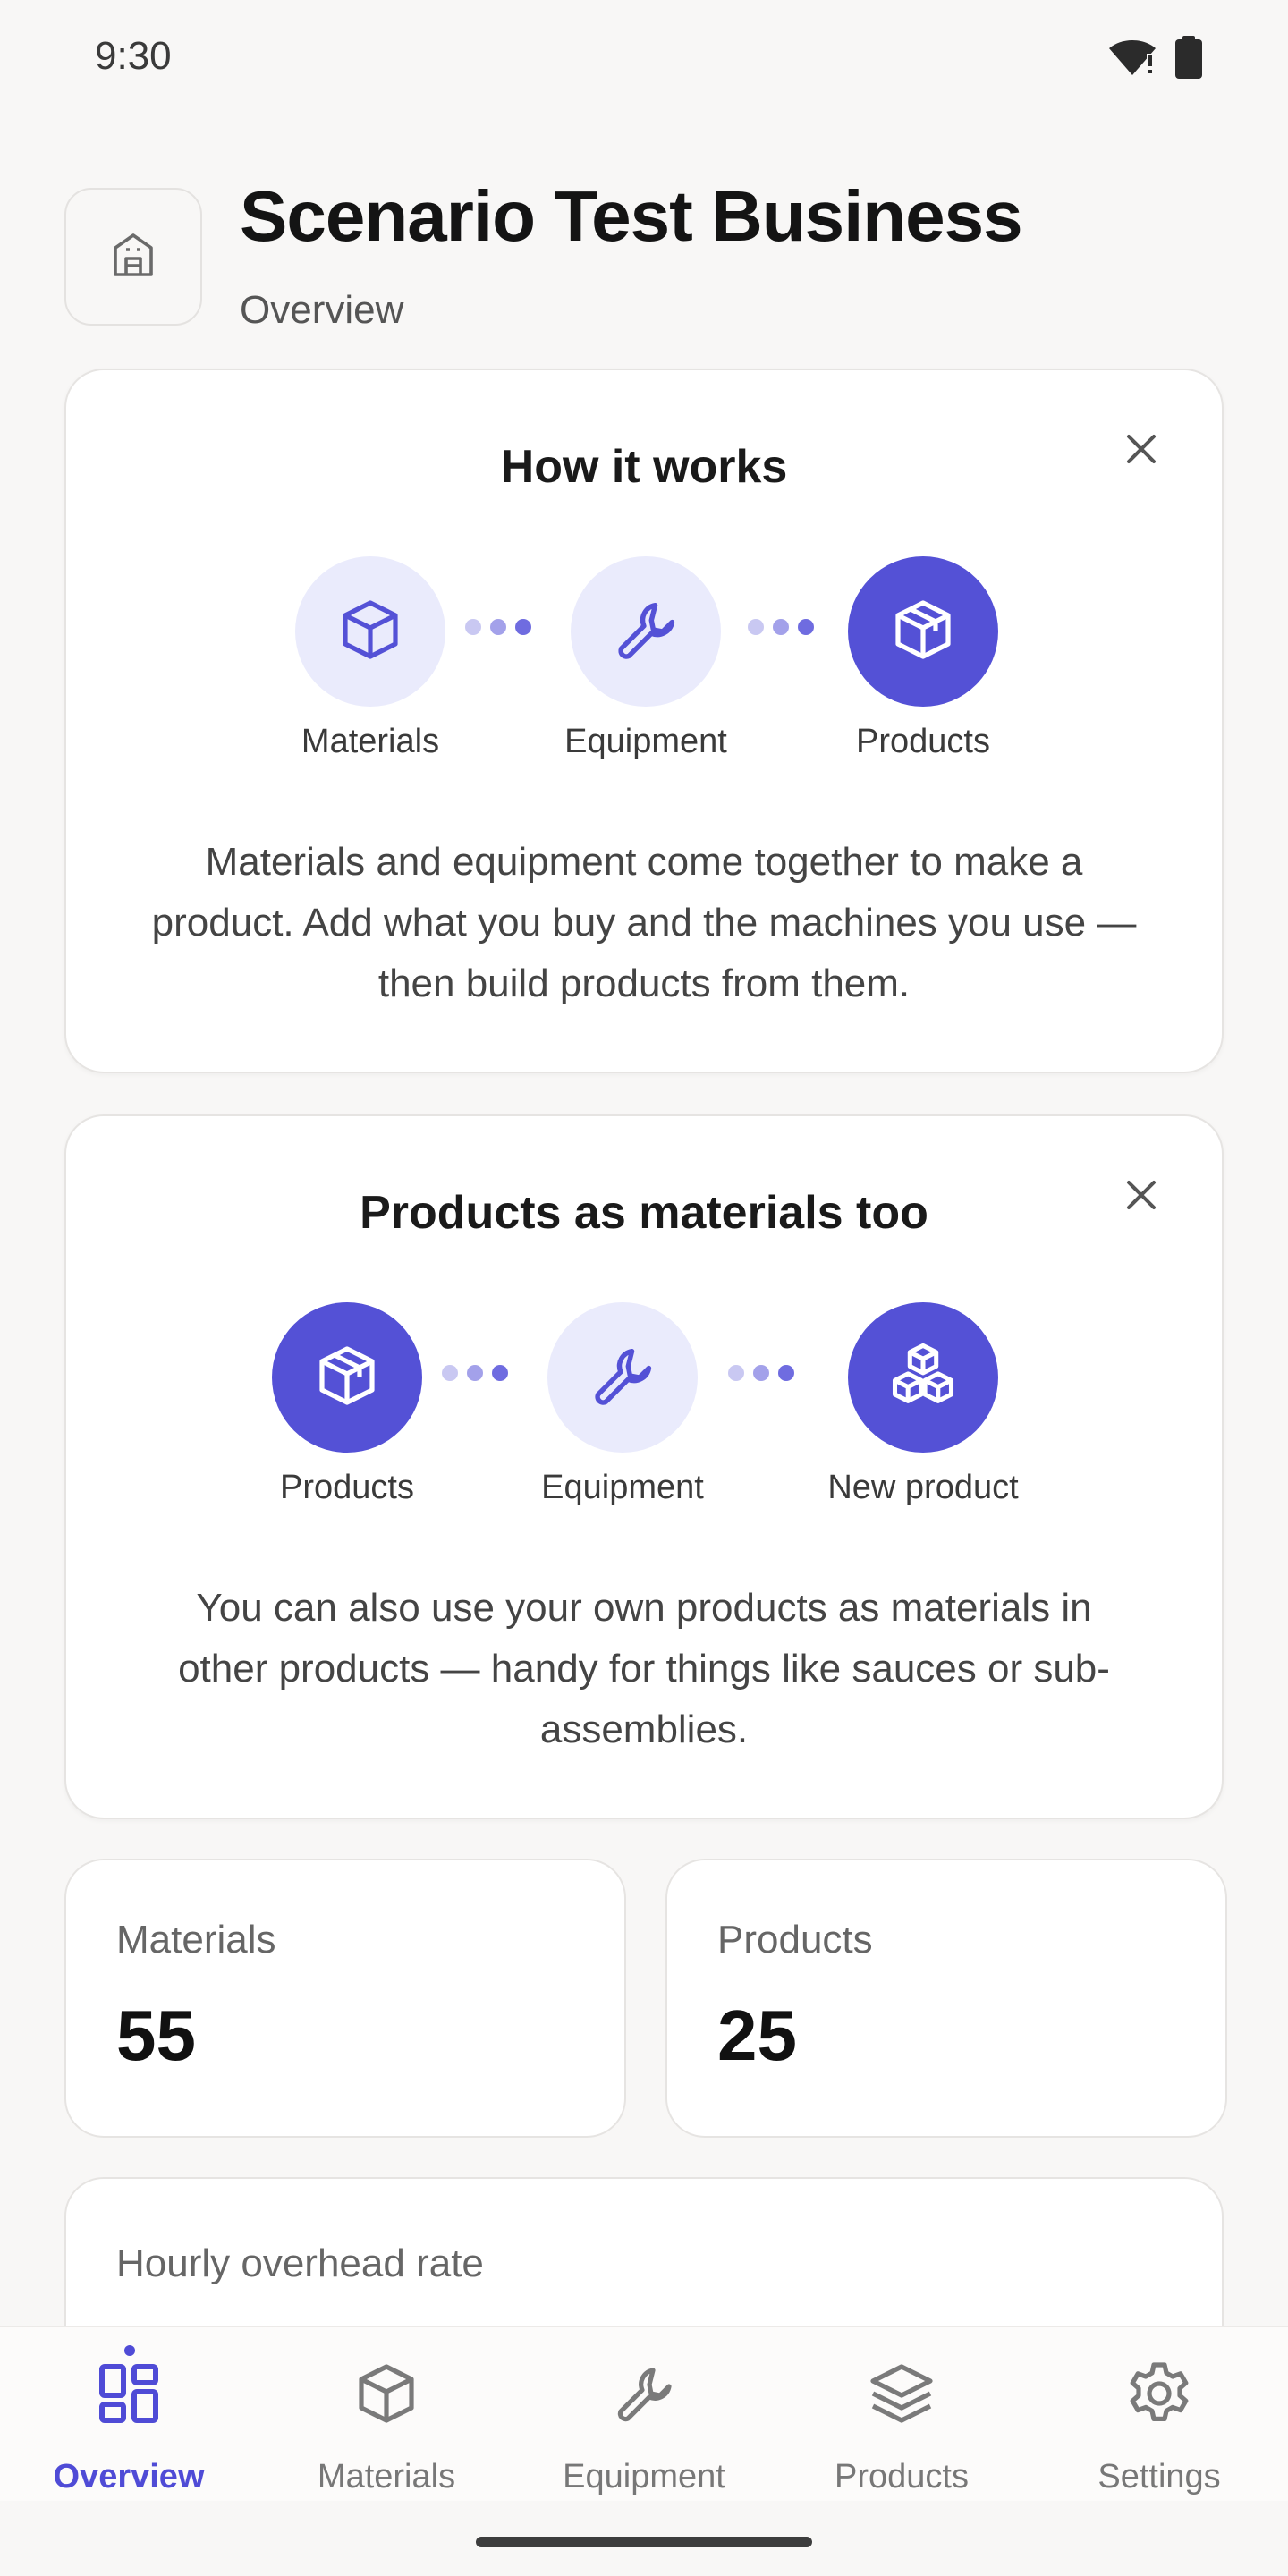  I want to click on flow-step-materials: Materials, so click(370, 658).